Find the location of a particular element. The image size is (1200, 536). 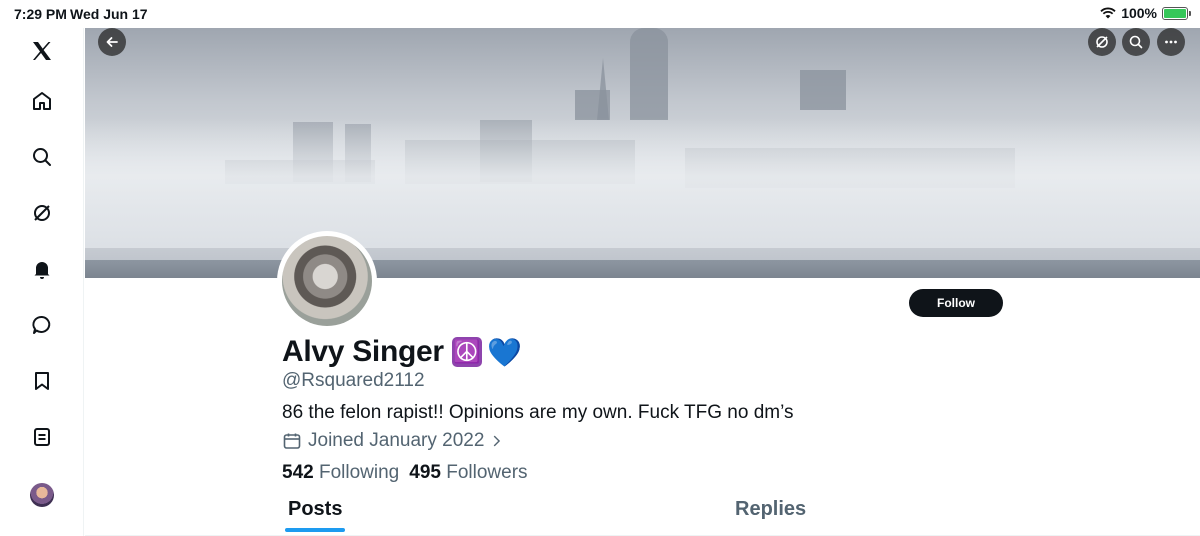

profile-avatar is located at coordinates (327, 281).